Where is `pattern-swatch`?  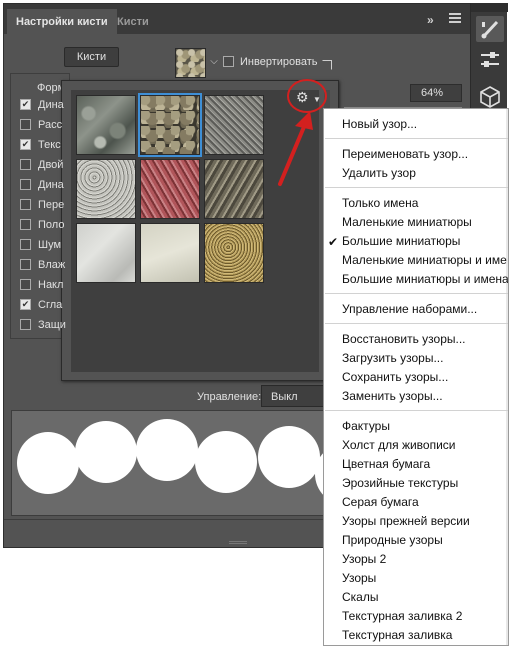 pattern-swatch is located at coordinates (190, 63).